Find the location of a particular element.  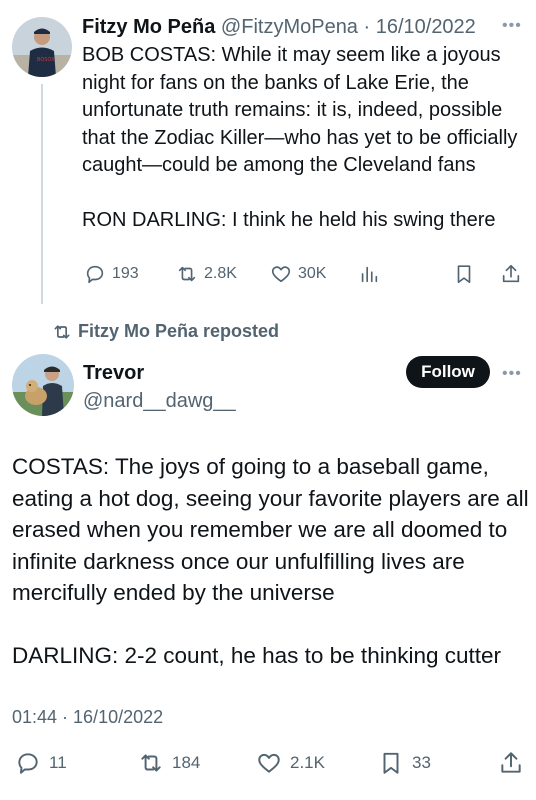

main-tweet-timestamp: 01:44 · 16/10/2022 is located at coordinates (87, 717).